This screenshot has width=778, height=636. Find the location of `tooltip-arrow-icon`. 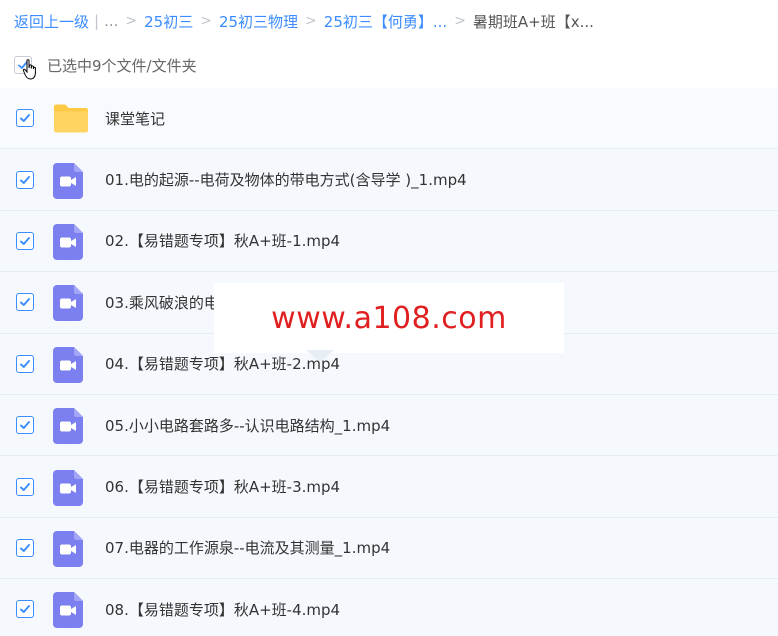

tooltip-arrow-icon is located at coordinates (320, 356).